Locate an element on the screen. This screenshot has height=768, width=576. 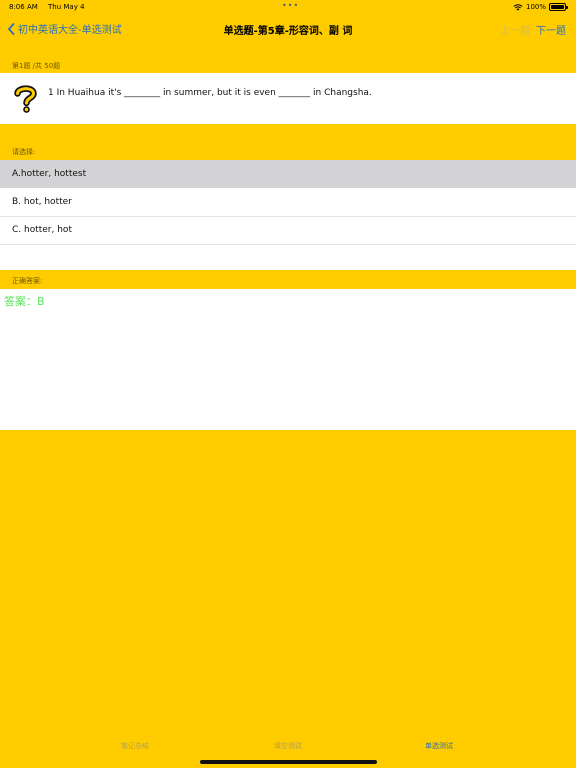
status-date: Thu May 4 is located at coordinates (66, 7).